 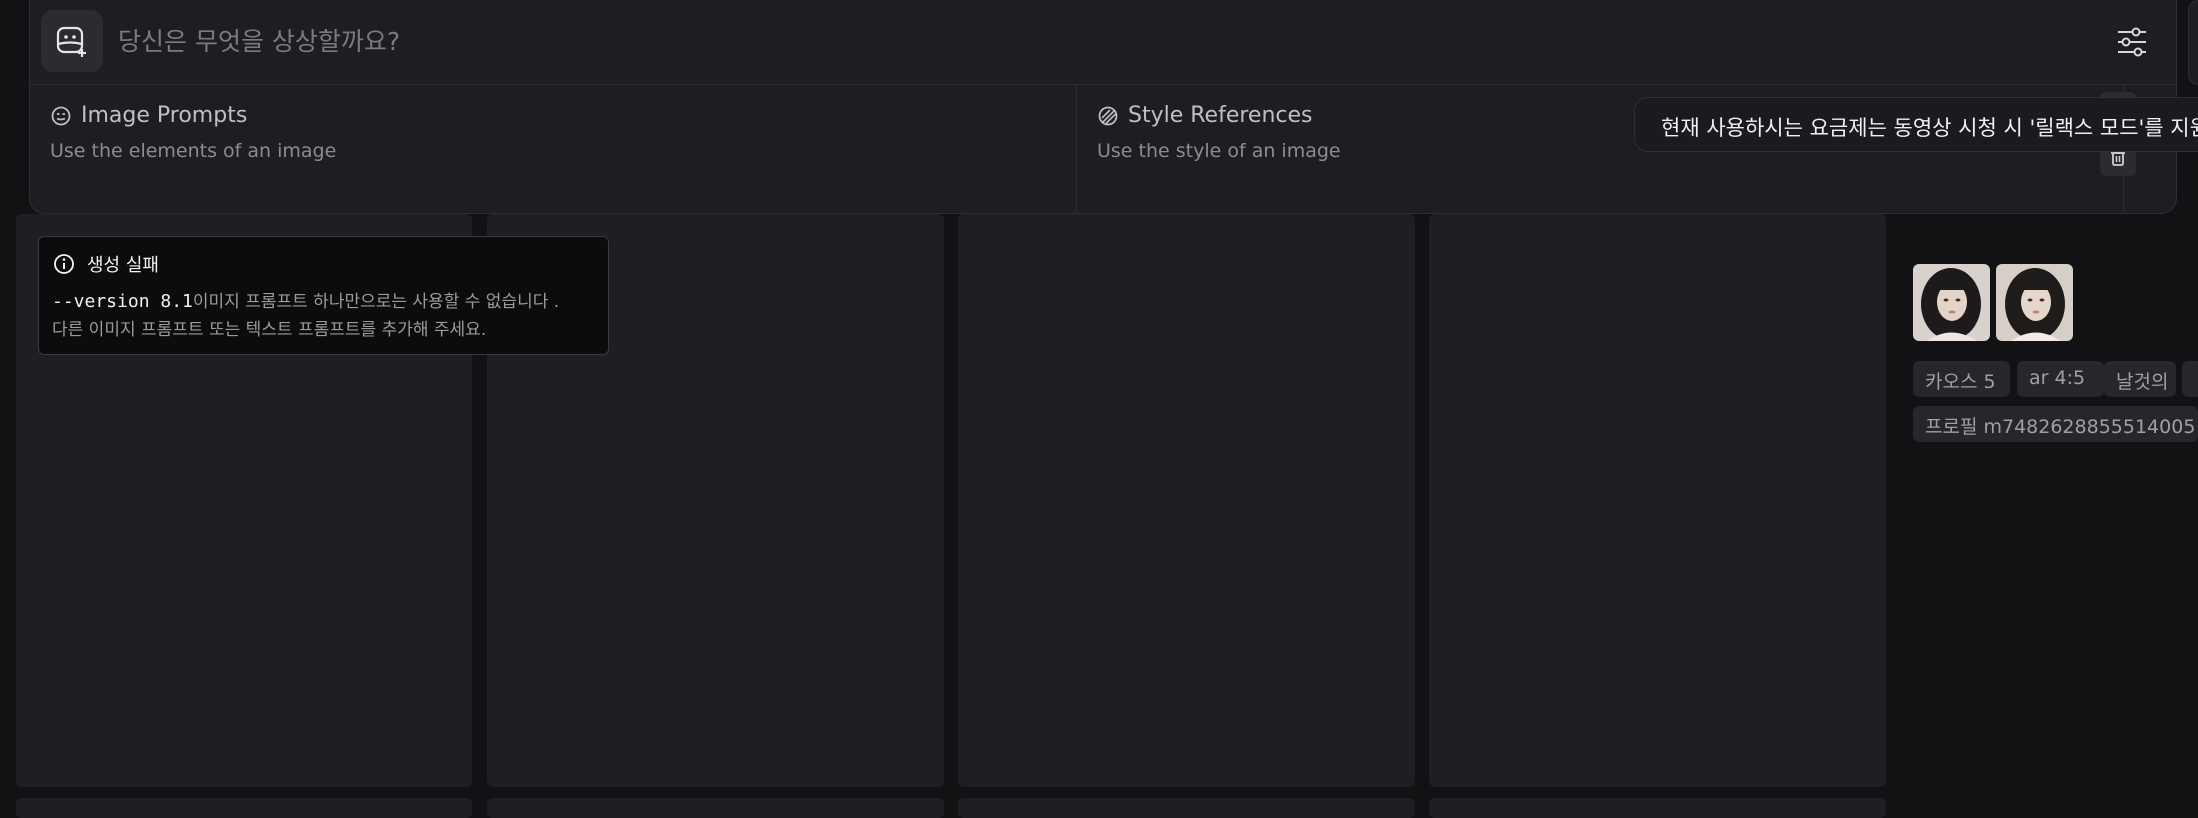 I want to click on image-prompts-description: Use the elements of an image, so click(x=193, y=151).